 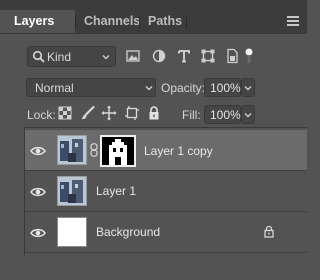 What do you see at coordinates (222, 114) in the screenshot?
I see `fill-field: 100%` at bounding box center [222, 114].